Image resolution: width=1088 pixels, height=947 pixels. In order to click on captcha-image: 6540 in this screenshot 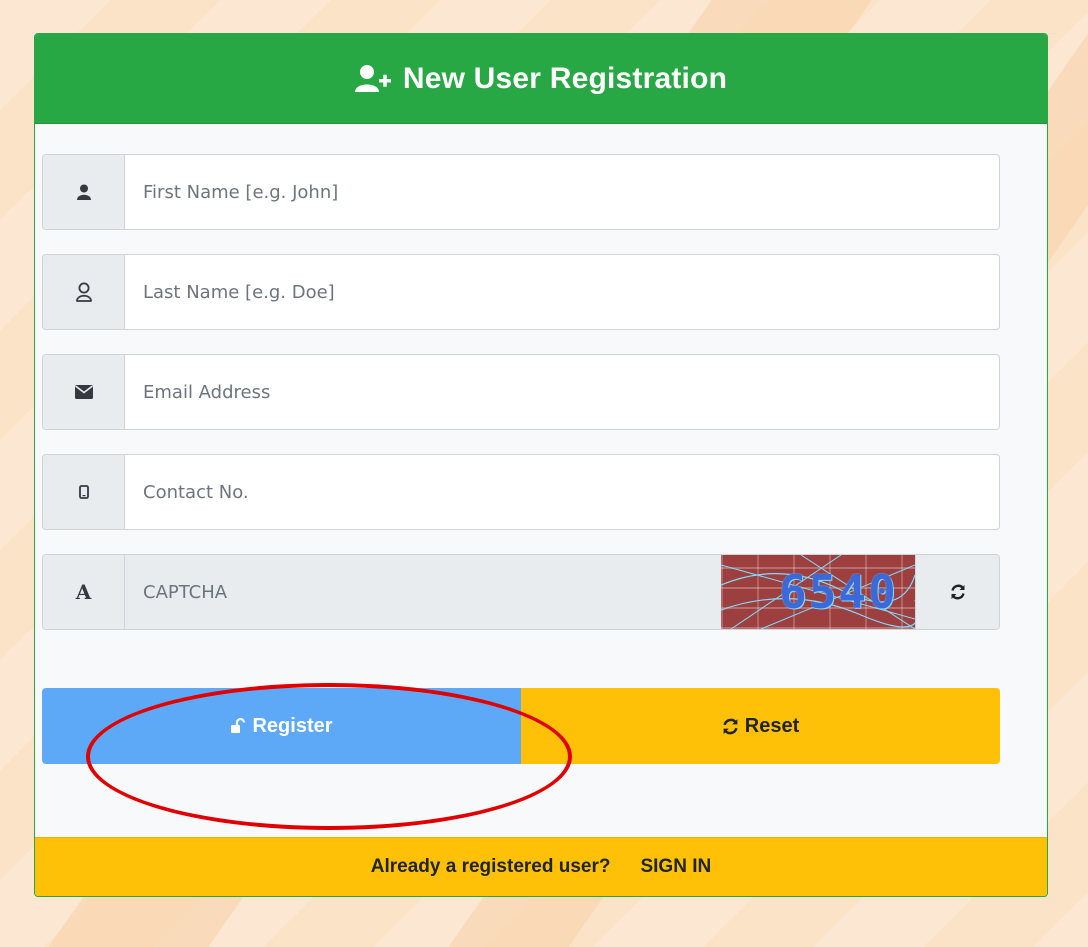, I will do `click(818, 592)`.